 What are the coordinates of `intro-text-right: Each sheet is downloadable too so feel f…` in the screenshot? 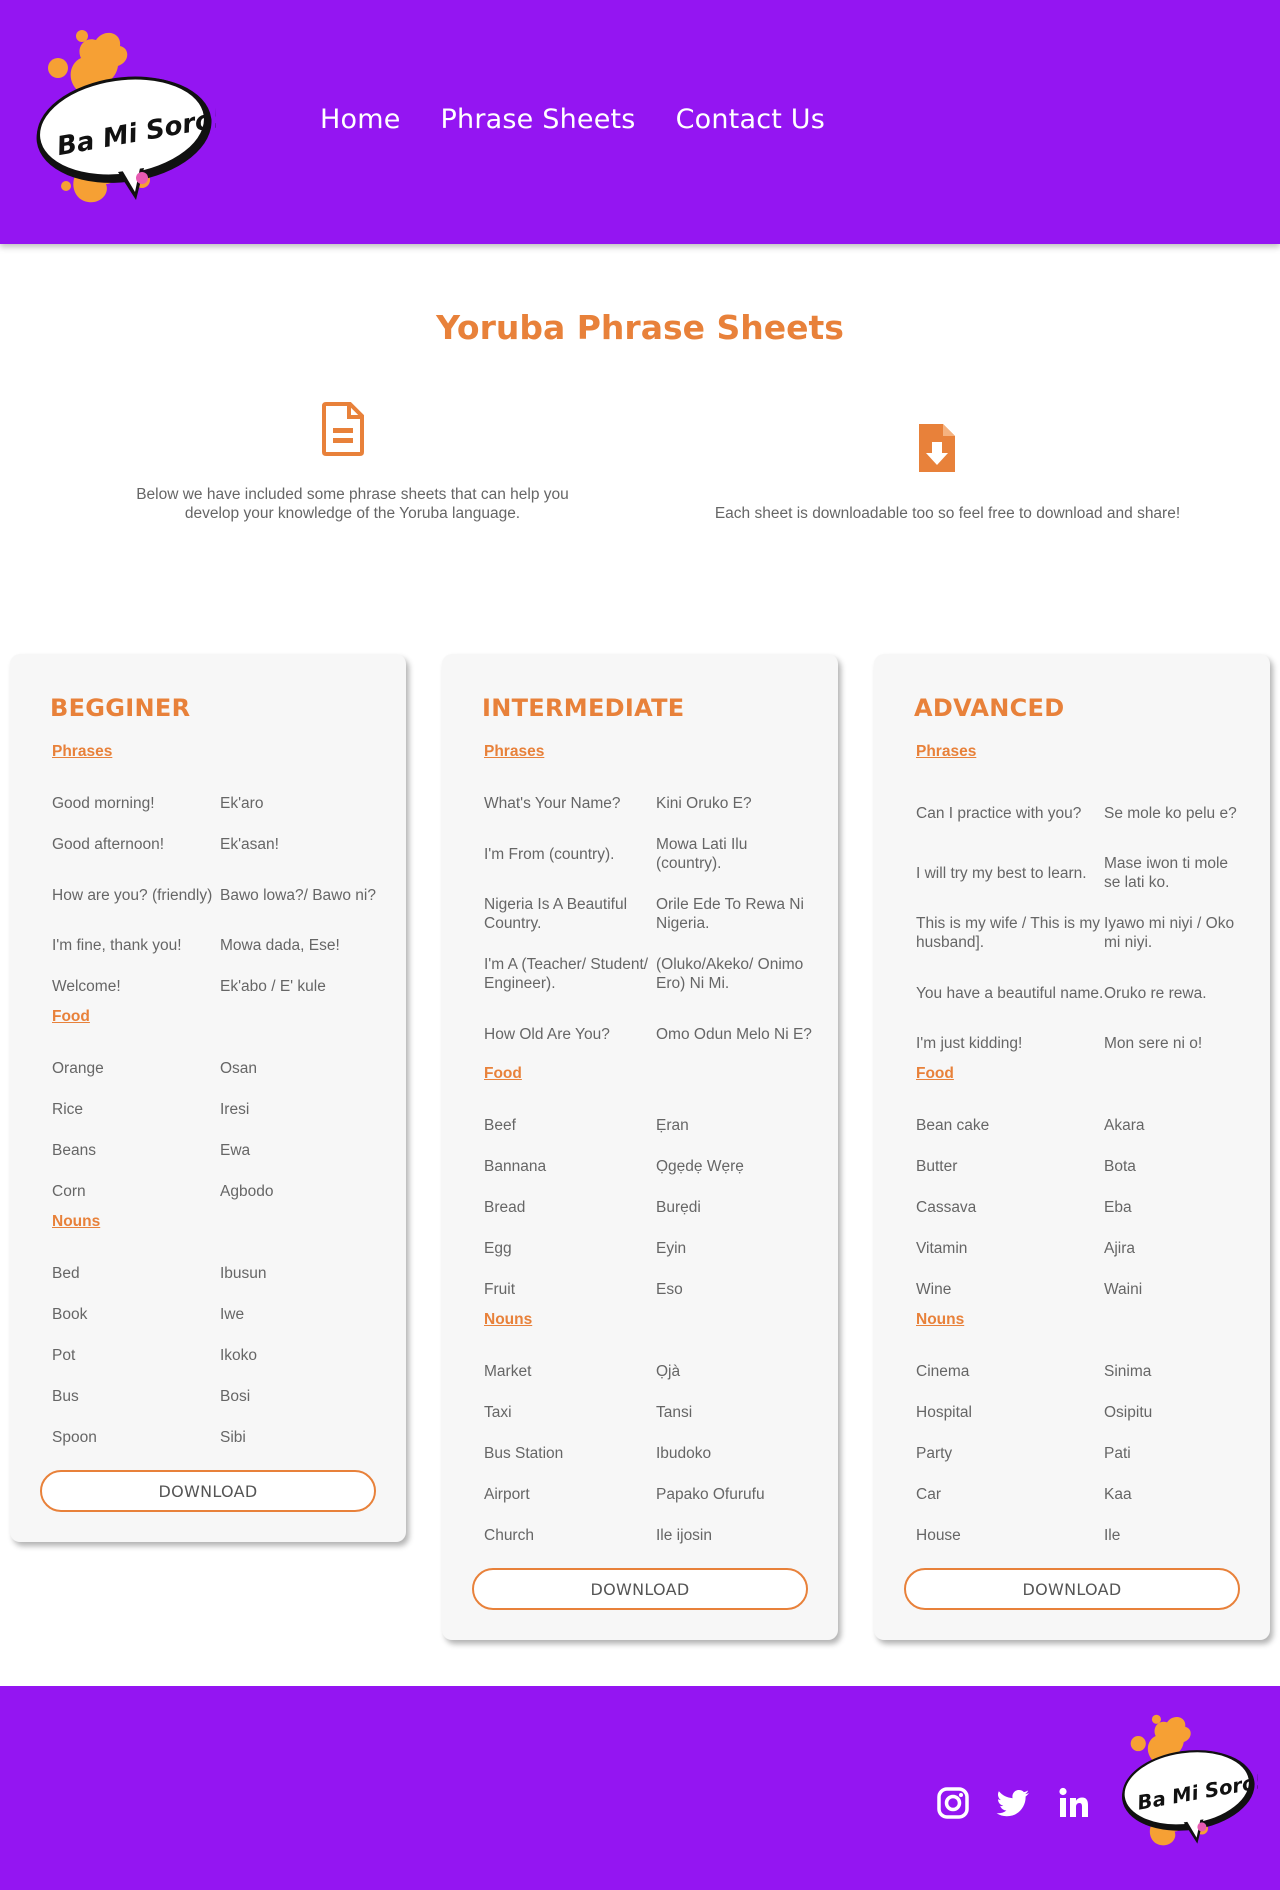 It's located at (947, 513).